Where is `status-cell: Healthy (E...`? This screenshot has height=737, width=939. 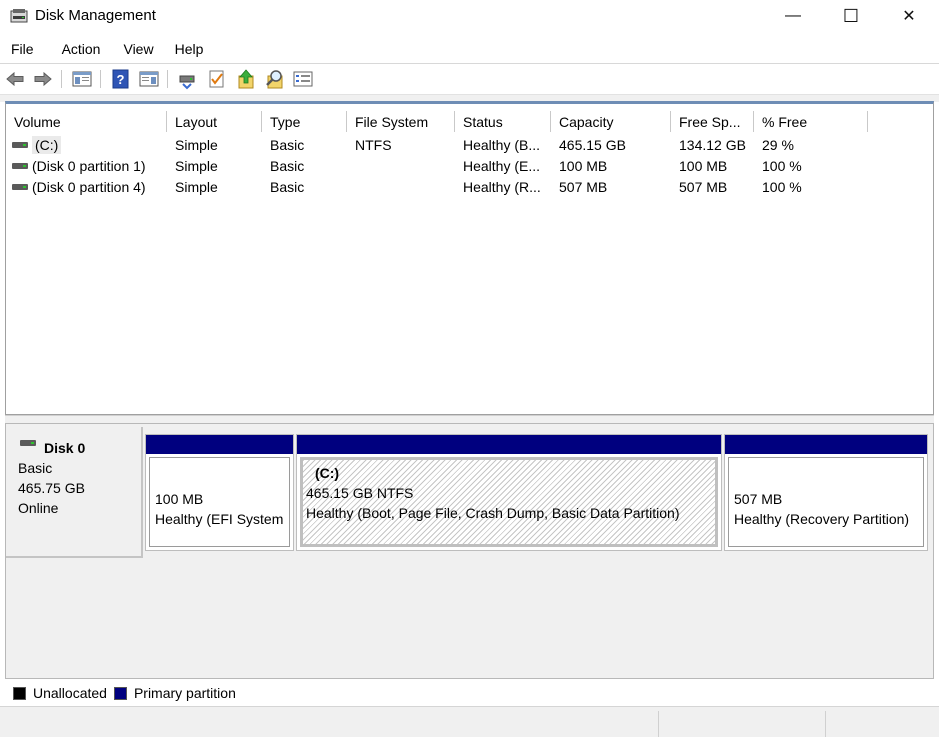 status-cell: Healthy (E... is located at coordinates (502, 166).